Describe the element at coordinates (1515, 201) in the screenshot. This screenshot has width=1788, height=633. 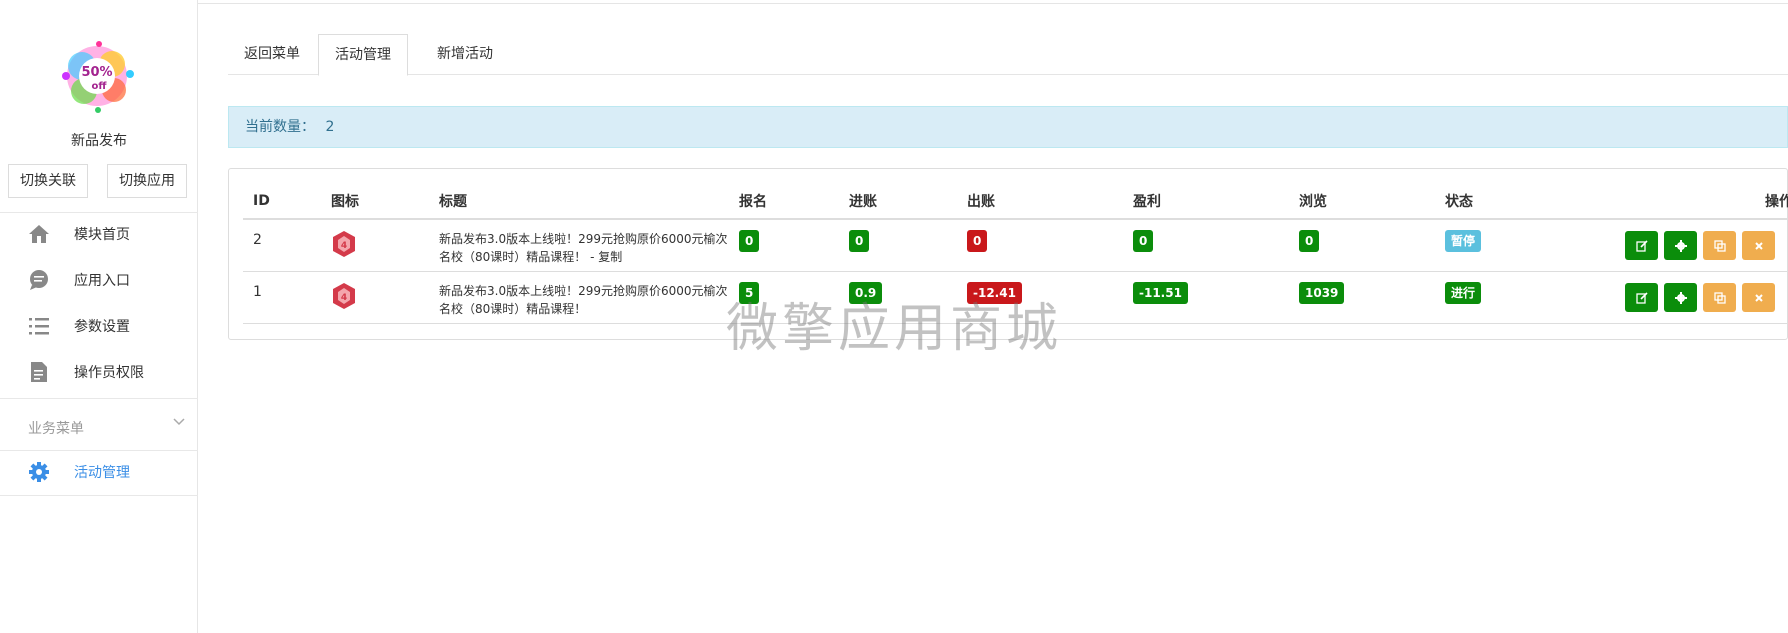
I see `column-header-status: 状态` at that location.